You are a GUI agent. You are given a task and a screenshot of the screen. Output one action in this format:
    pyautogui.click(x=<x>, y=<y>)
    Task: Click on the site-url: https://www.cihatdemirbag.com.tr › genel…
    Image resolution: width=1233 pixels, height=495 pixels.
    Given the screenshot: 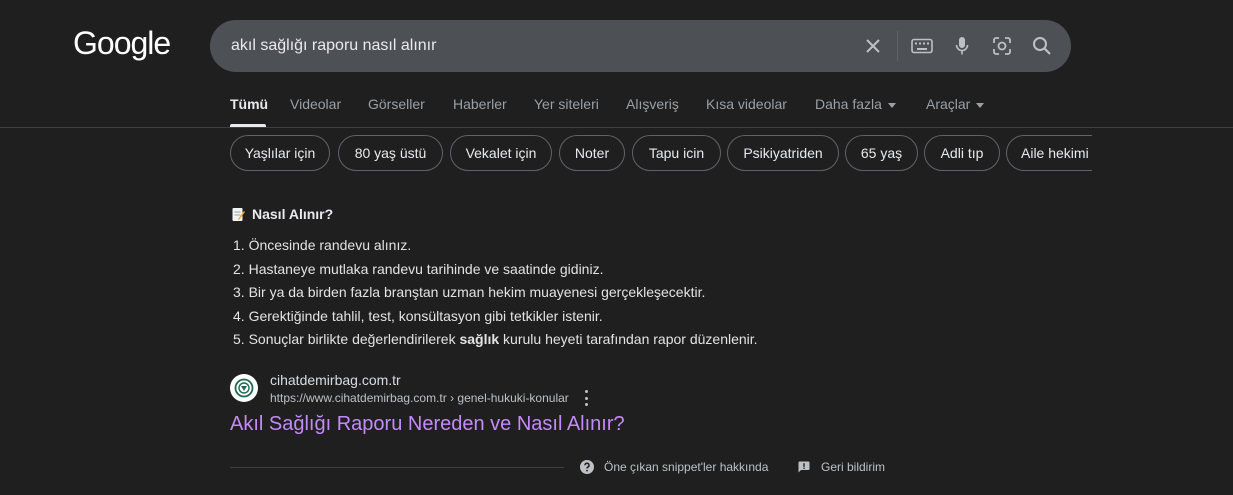 What is the action you would take?
    pyautogui.click(x=419, y=398)
    